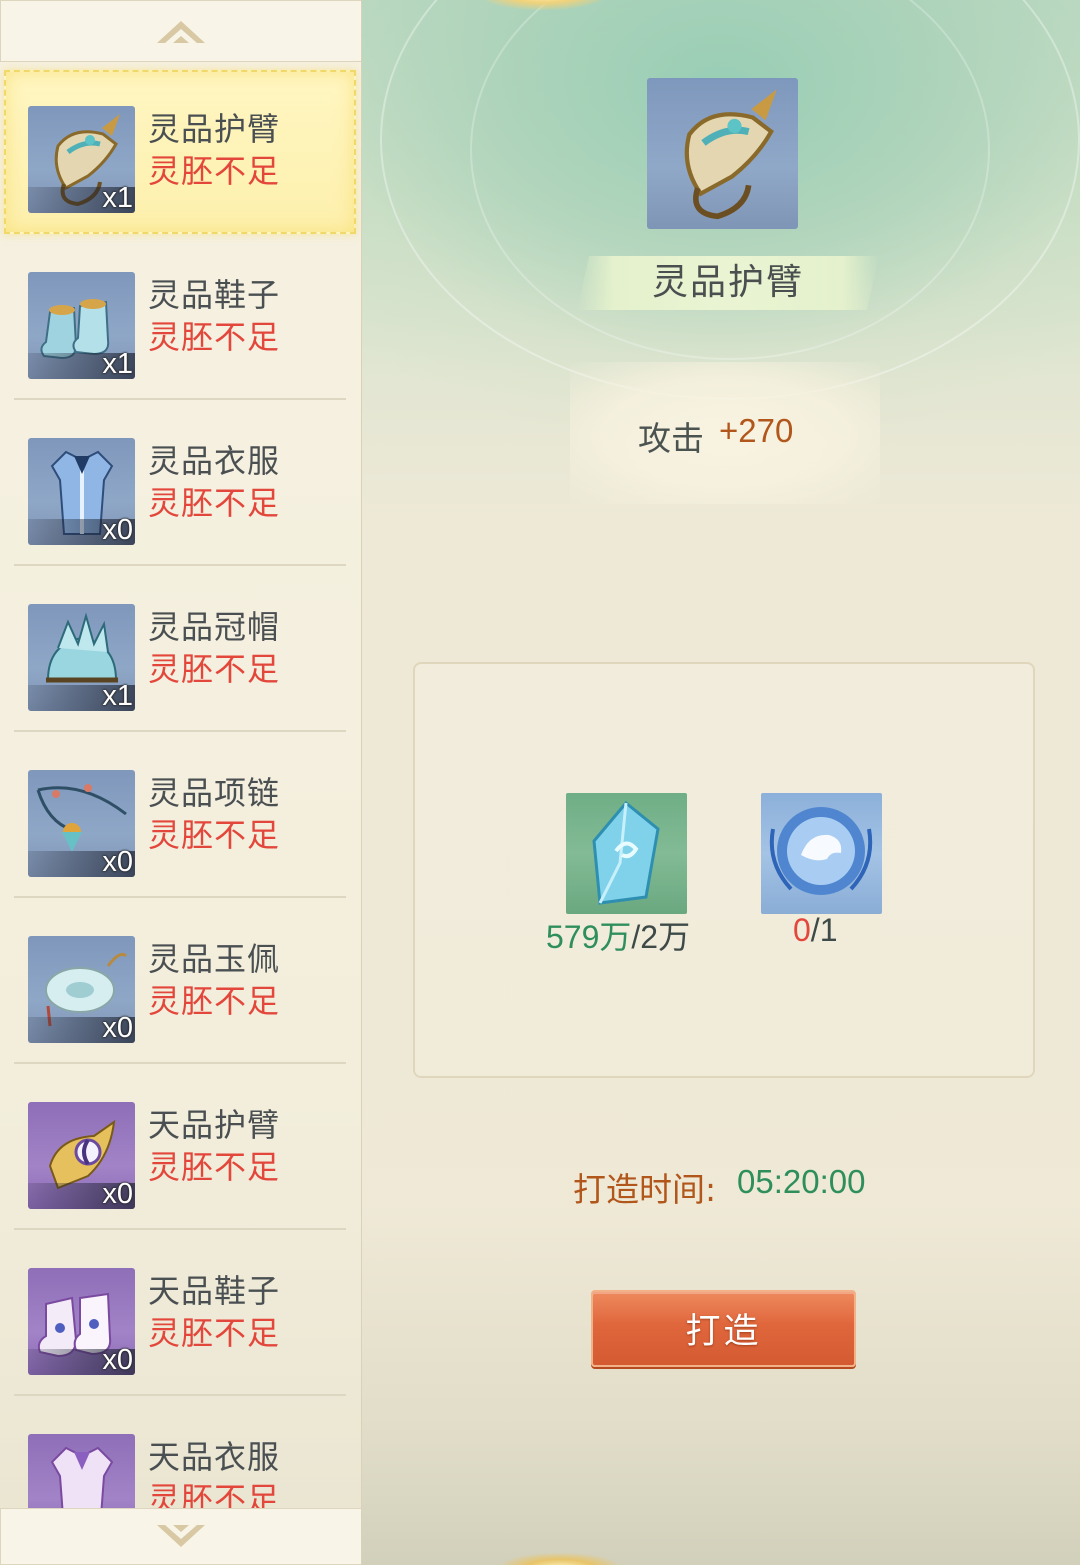 The width and height of the screenshot is (1080, 1565). Describe the element at coordinates (214, 959) in the screenshot. I see `item-name: 灵品玉佩` at that location.